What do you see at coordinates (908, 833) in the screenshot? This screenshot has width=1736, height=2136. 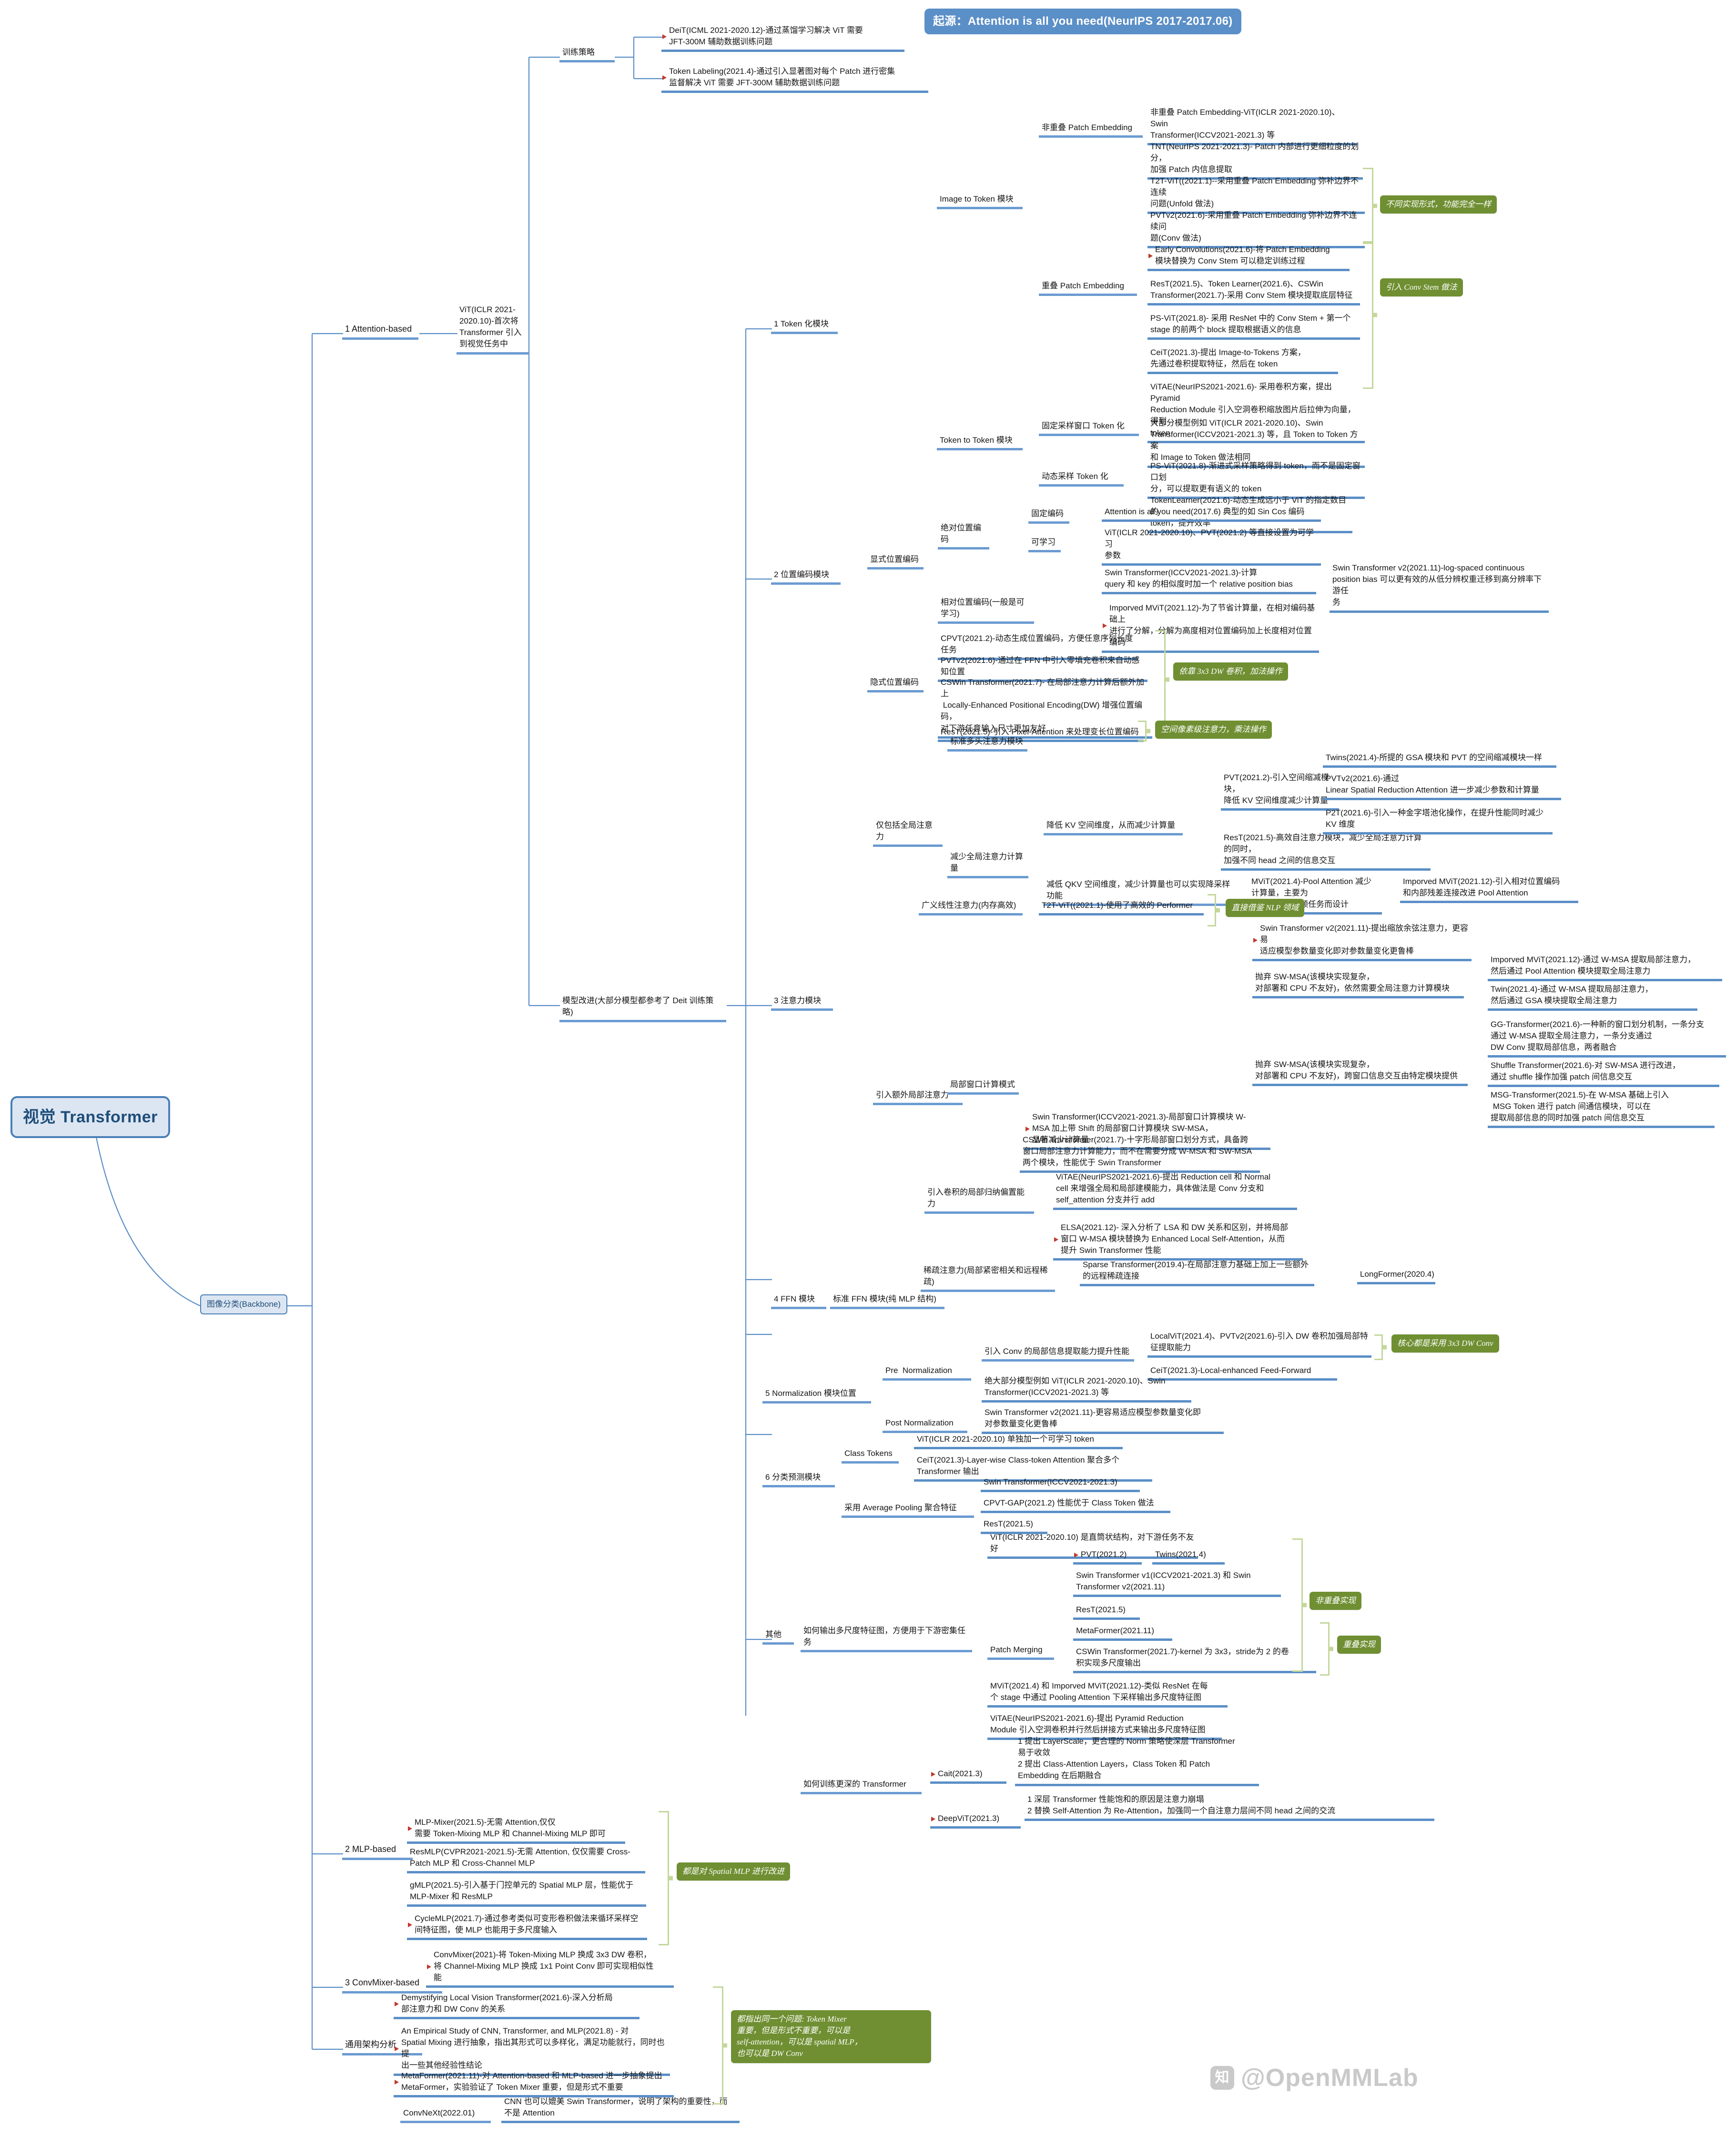 I see `global-attention-only-node: 仅包括全局注意力` at bounding box center [908, 833].